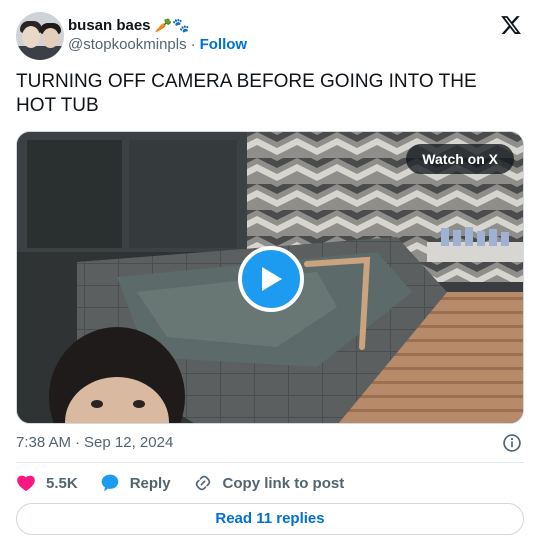 This screenshot has width=540, height=550. I want to click on x-logo-icon, so click(511, 25).